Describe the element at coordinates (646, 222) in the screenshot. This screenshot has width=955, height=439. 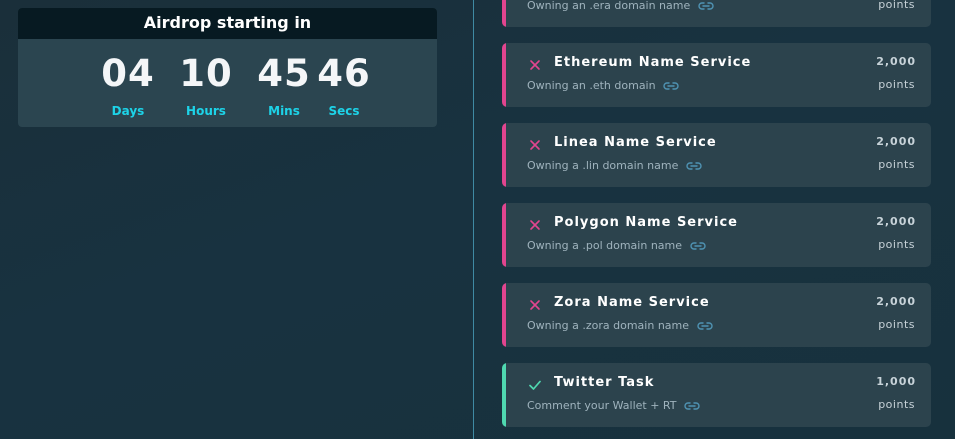
I see `task-title: Polygon Name Service` at that location.